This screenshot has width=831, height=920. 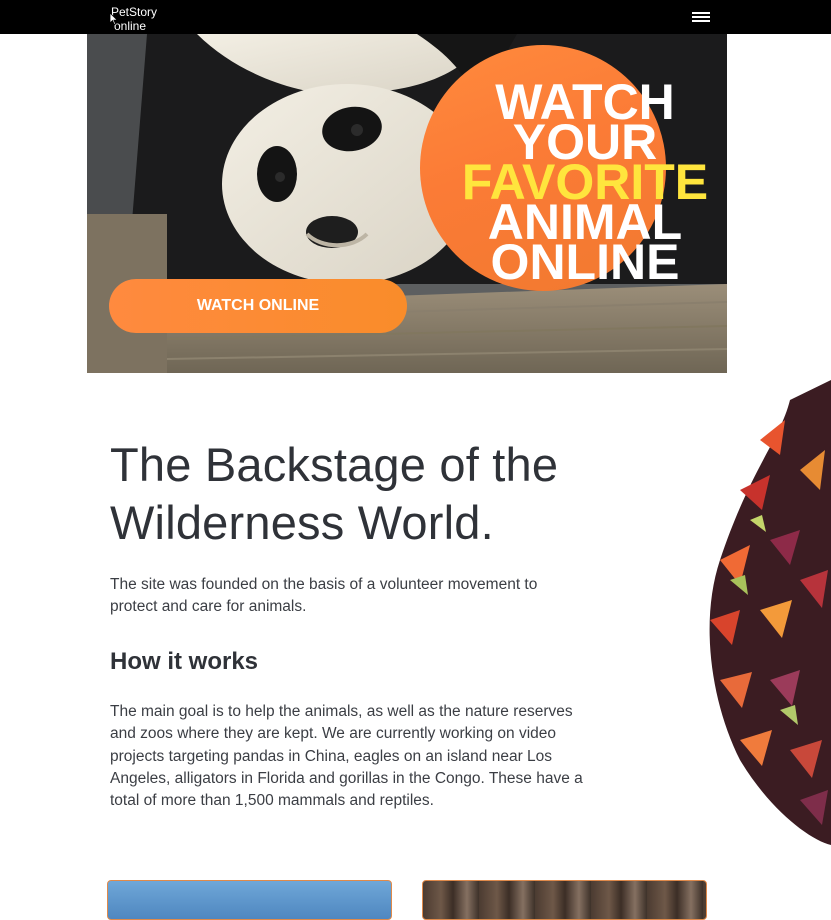 What do you see at coordinates (334, 493) in the screenshot?
I see `section-title: The Backstage of the Wilderness World.` at bounding box center [334, 493].